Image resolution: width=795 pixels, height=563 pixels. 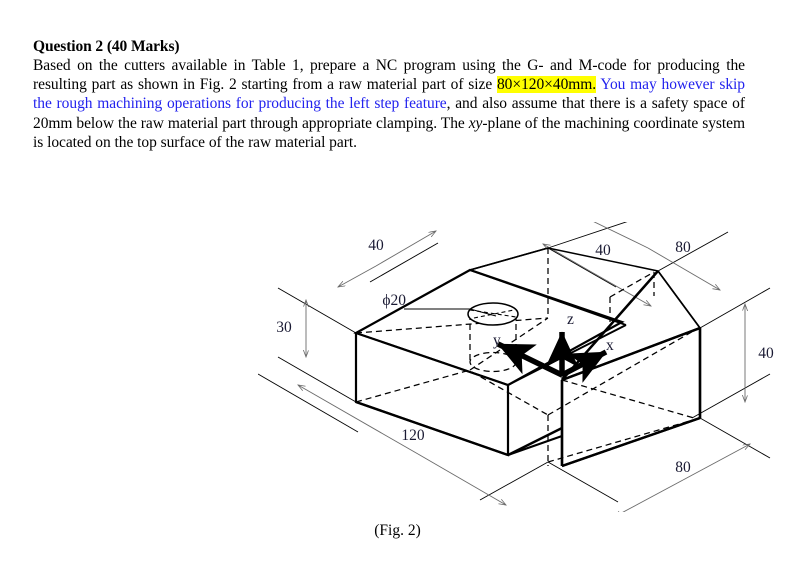 What do you see at coordinates (397, 530) in the screenshot?
I see `figure-caption: (Fig. 2)` at bounding box center [397, 530].